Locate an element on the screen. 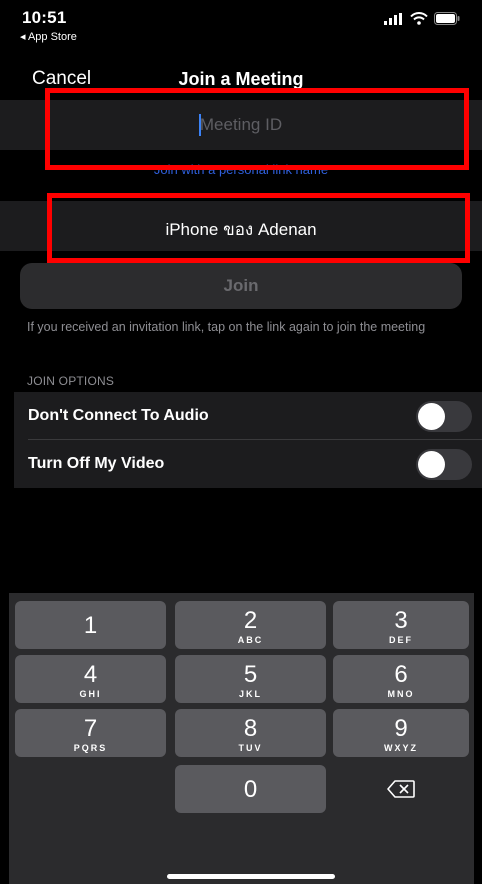 This screenshot has width=482, height=884. audio-toggle is located at coordinates (444, 416).